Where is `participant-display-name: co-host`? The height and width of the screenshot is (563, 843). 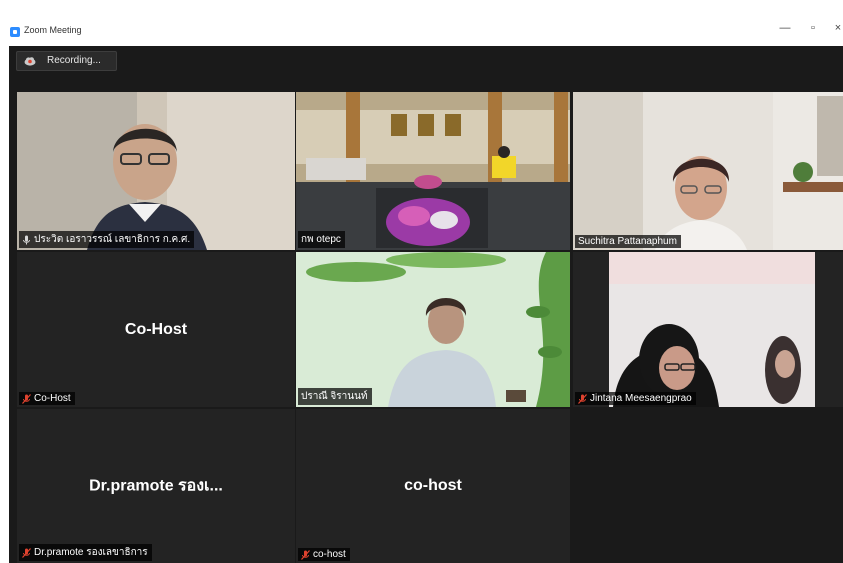 participant-display-name: co-host is located at coordinates (433, 485).